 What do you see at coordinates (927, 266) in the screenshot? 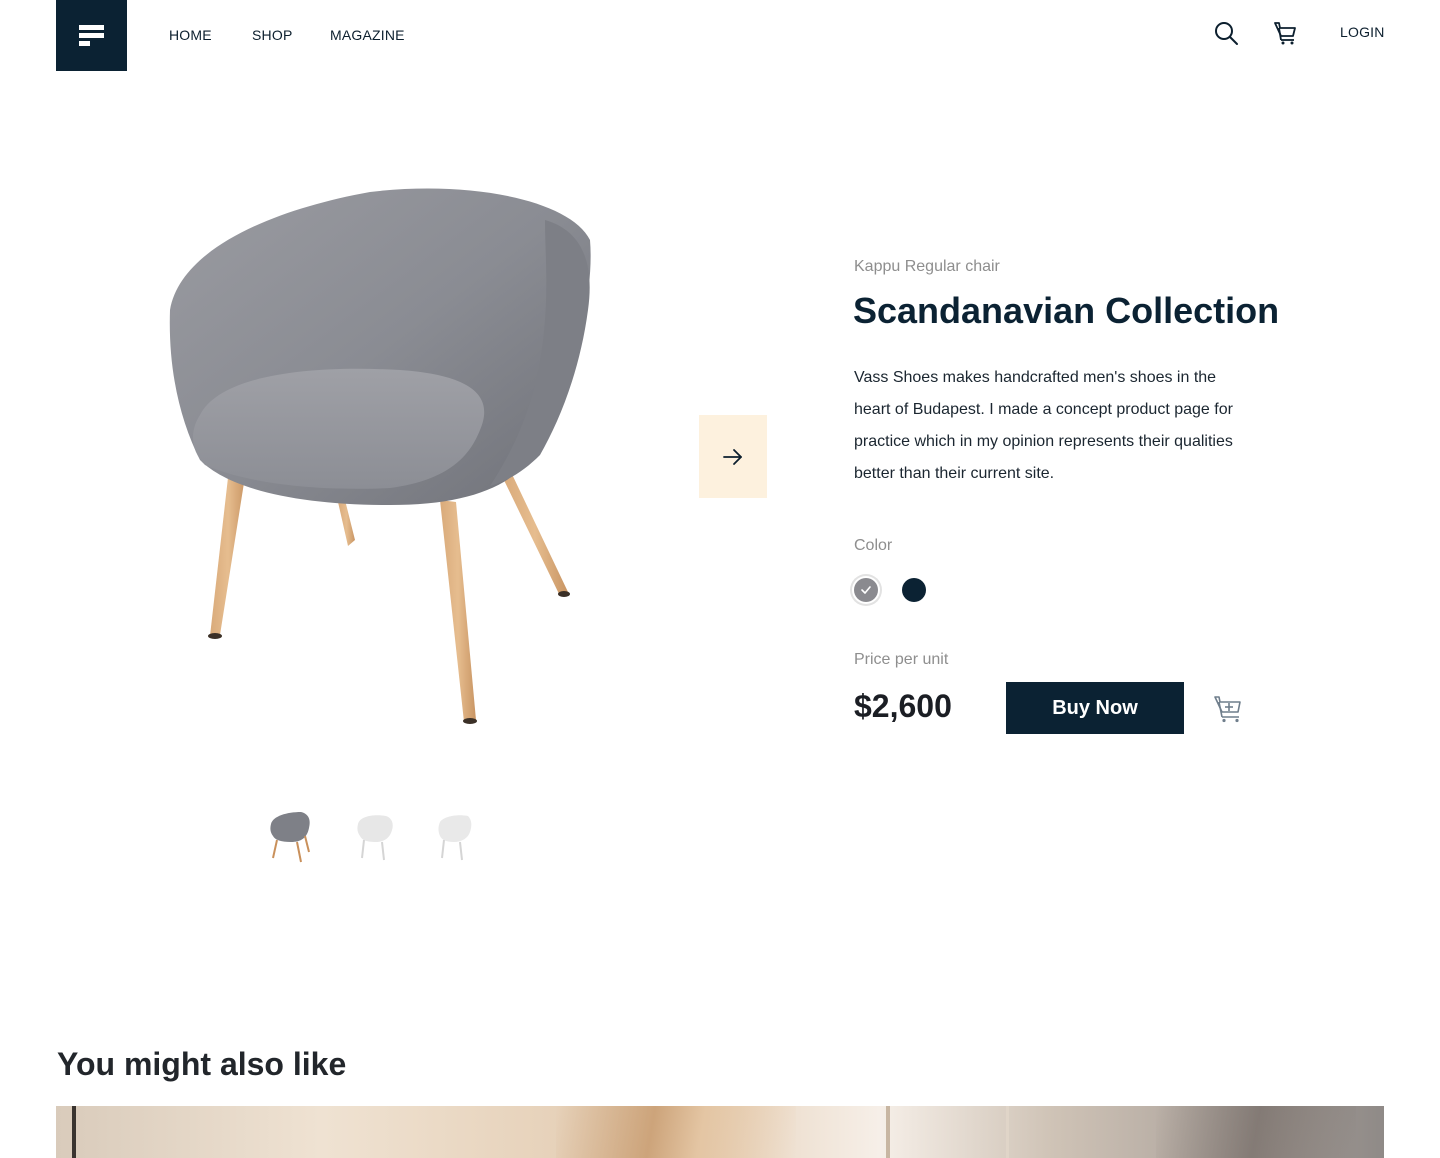
I see `product-subtitle: Kappu Regular chair` at bounding box center [927, 266].